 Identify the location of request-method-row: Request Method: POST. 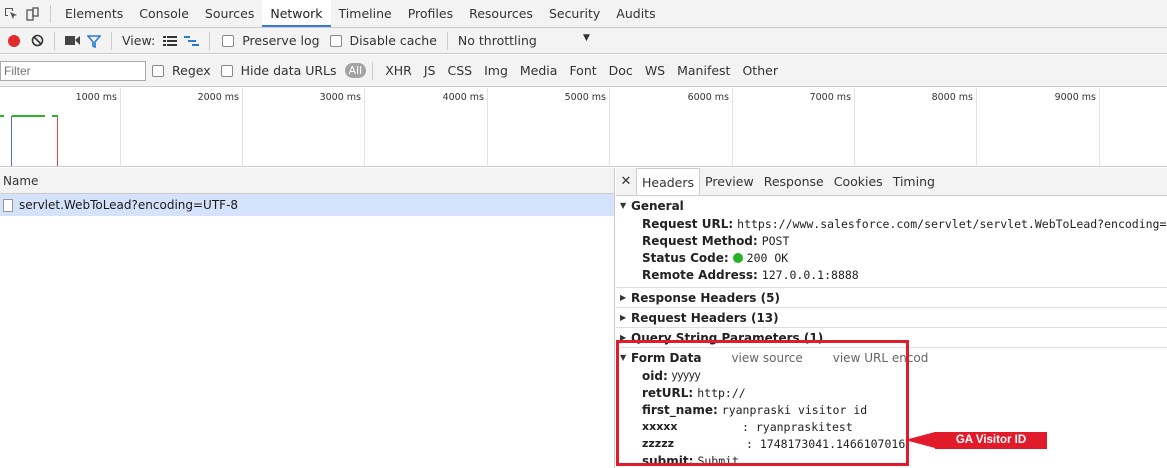
(891, 240).